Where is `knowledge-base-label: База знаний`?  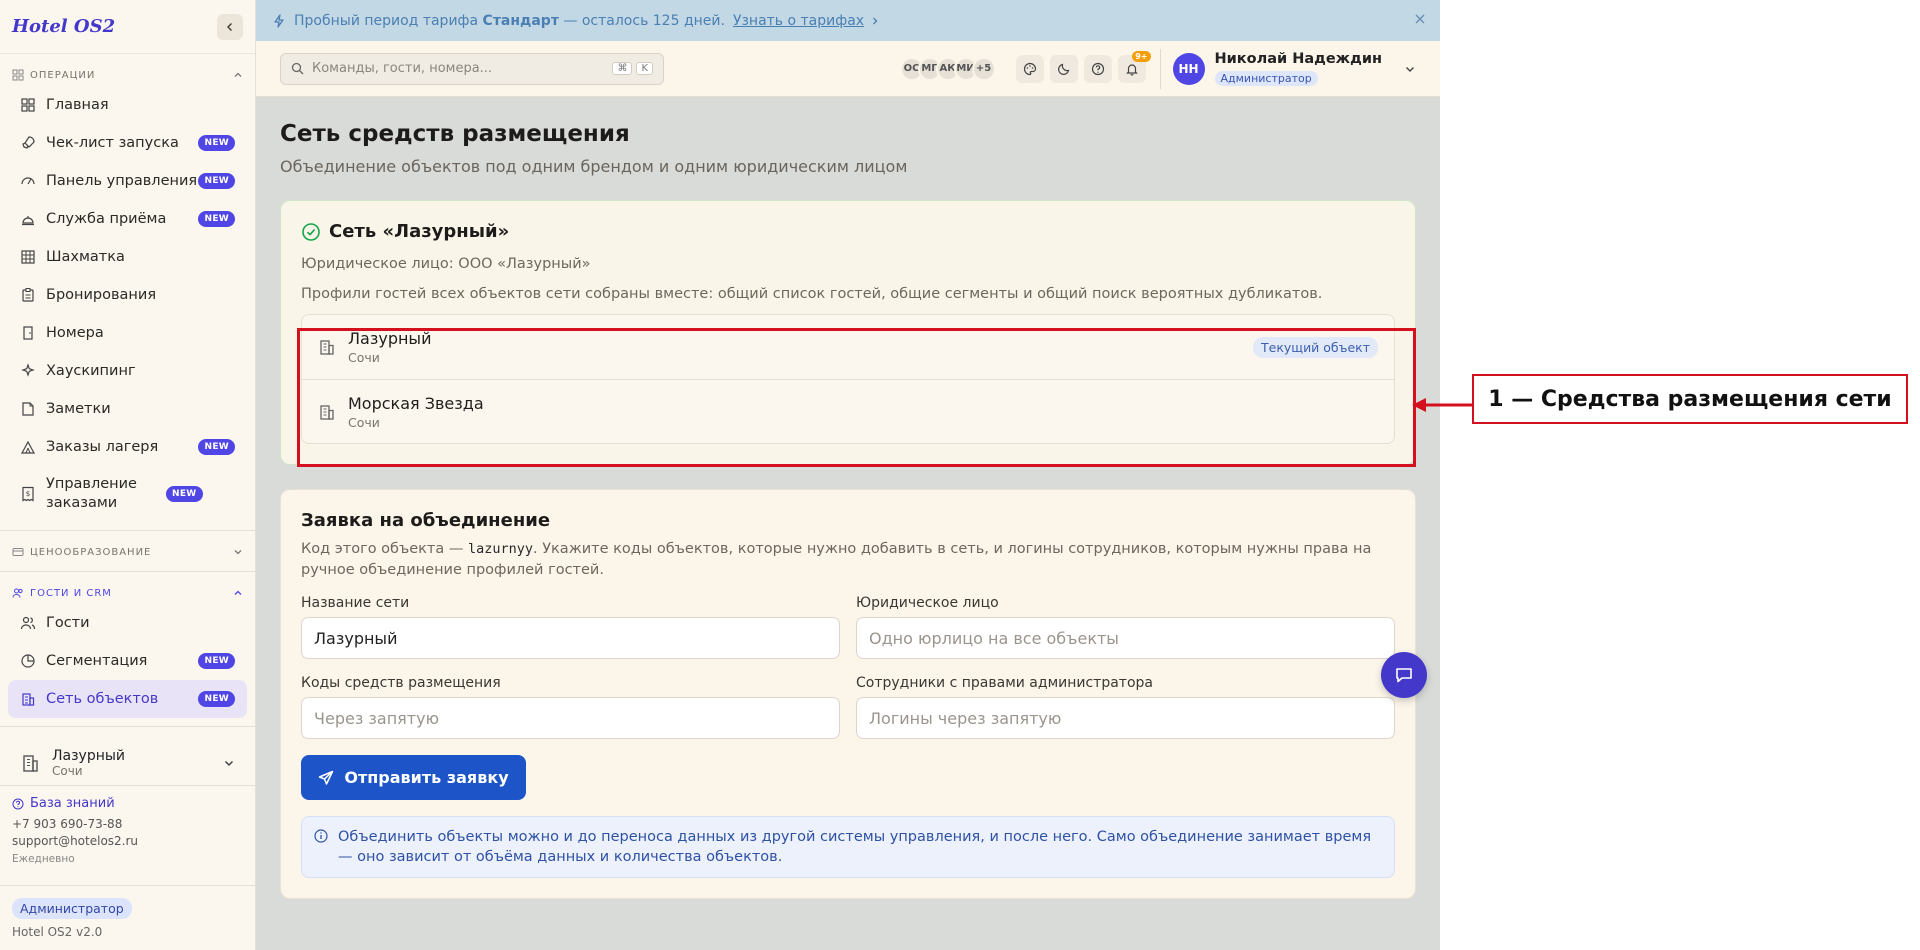
knowledge-base-label: База знаний is located at coordinates (72, 803).